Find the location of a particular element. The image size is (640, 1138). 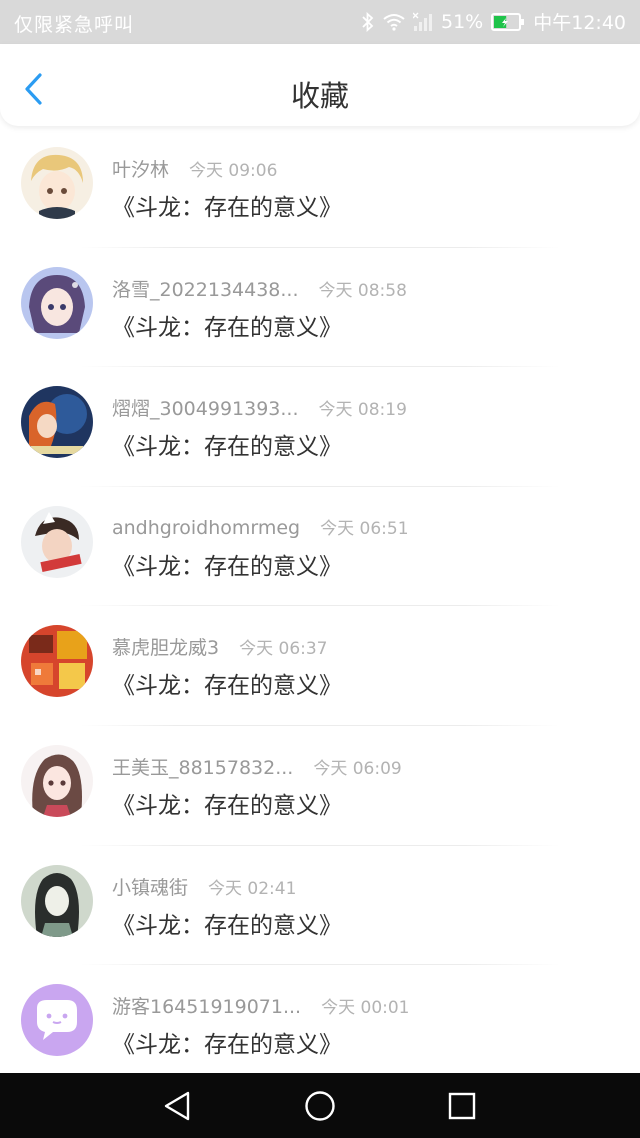

list-item: andhgroidhomrmeg 今天 06:51 《斗龙：存在的意义》 is located at coordinates (320, 547).